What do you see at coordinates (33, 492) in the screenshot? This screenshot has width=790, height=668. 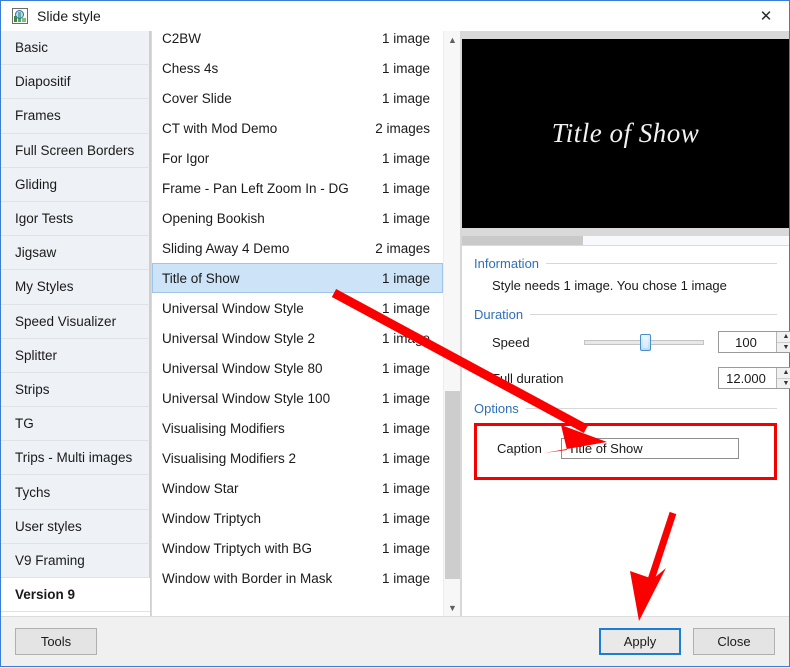 I see `sidebar-item-label: Tychs` at bounding box center [33, 492].